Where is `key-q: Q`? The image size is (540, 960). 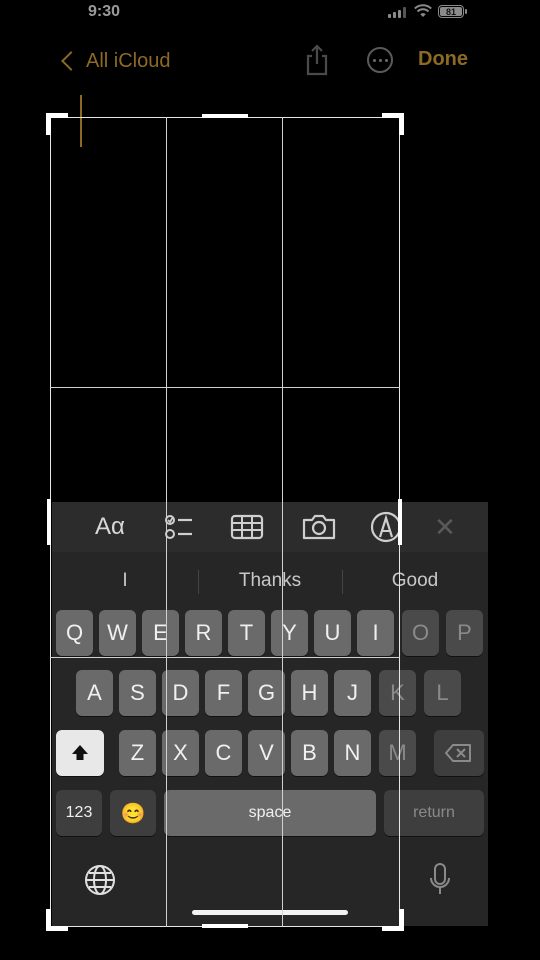
key-q: Q is located at coordinates (74, 633).